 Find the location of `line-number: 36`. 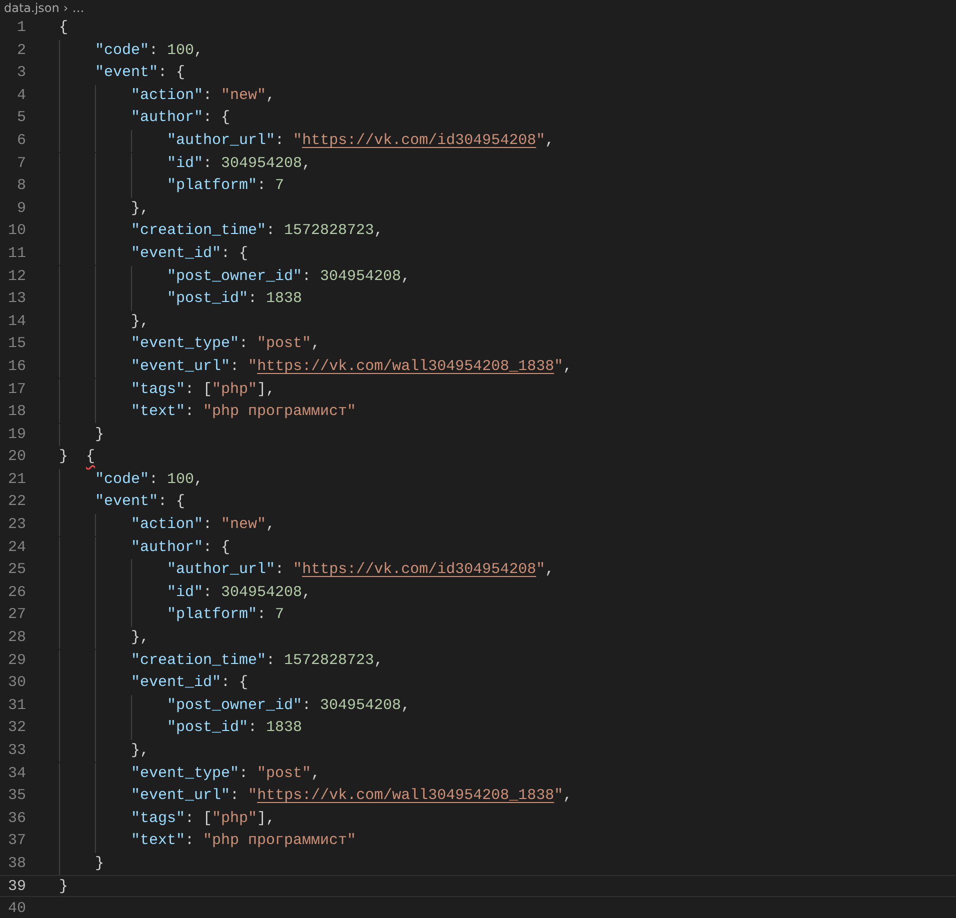

line-number: 36 is located at coordinates (16, 818).